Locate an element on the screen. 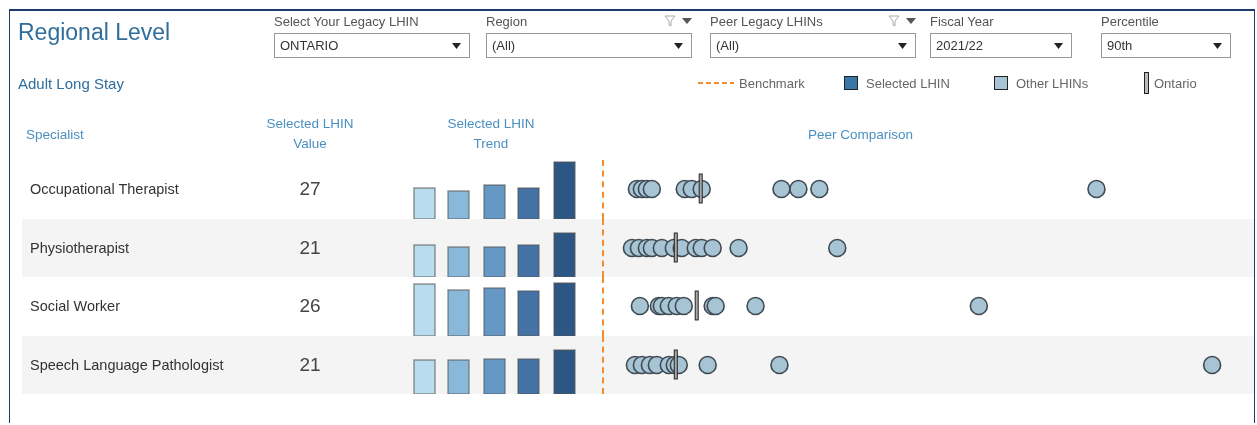  filter-label: Peer Legacy LHINs is located at coordinates (766, 21).